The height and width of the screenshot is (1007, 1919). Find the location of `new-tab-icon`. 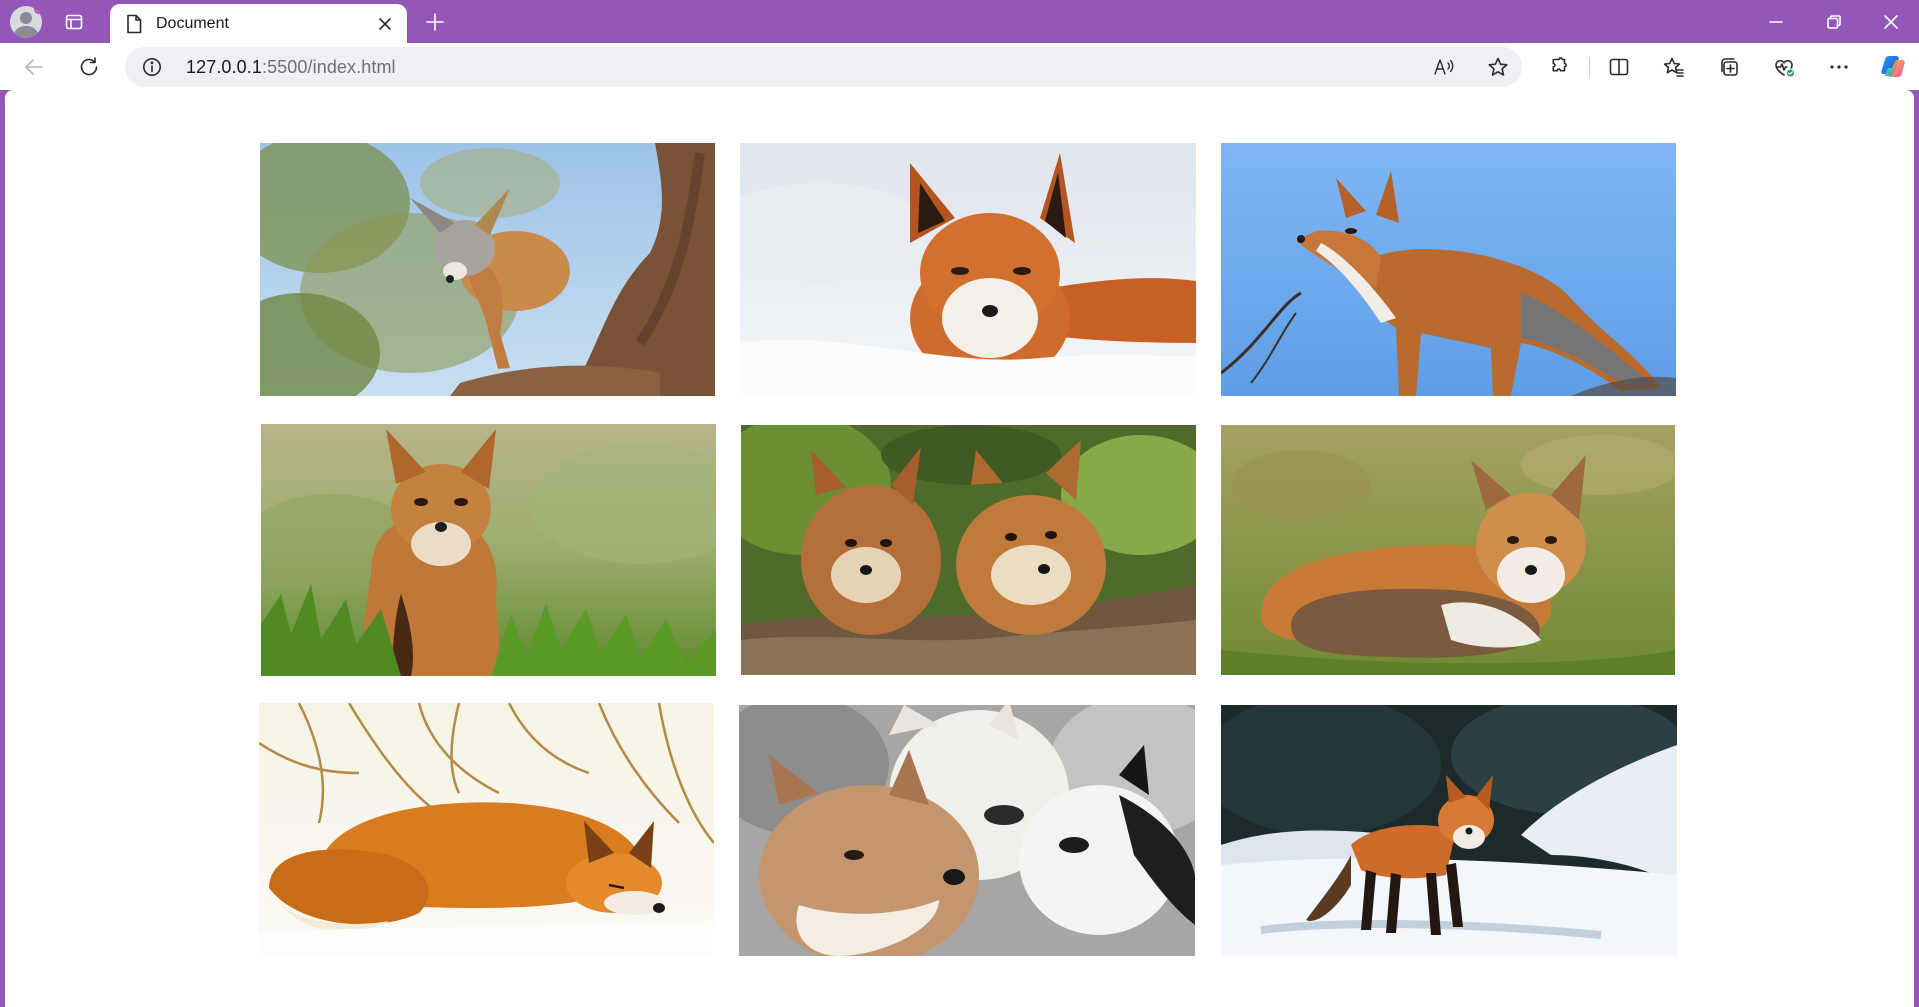

new-tab-icon is located at coordinates (435, 22).